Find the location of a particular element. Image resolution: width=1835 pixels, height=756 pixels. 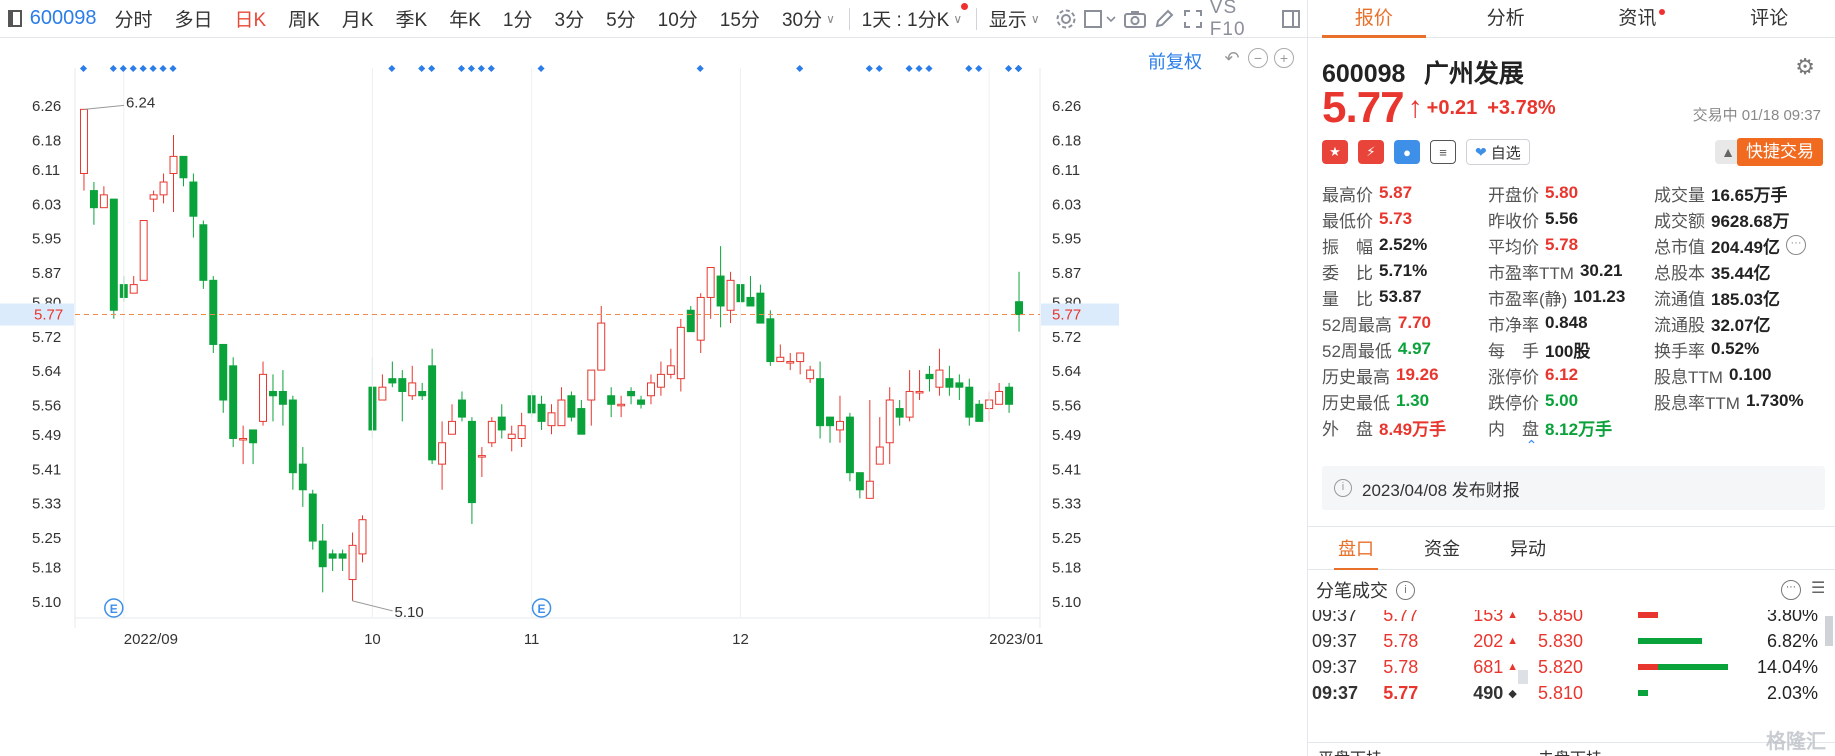

panel-tab: 资讯 is located at coordinates (1638, 18).